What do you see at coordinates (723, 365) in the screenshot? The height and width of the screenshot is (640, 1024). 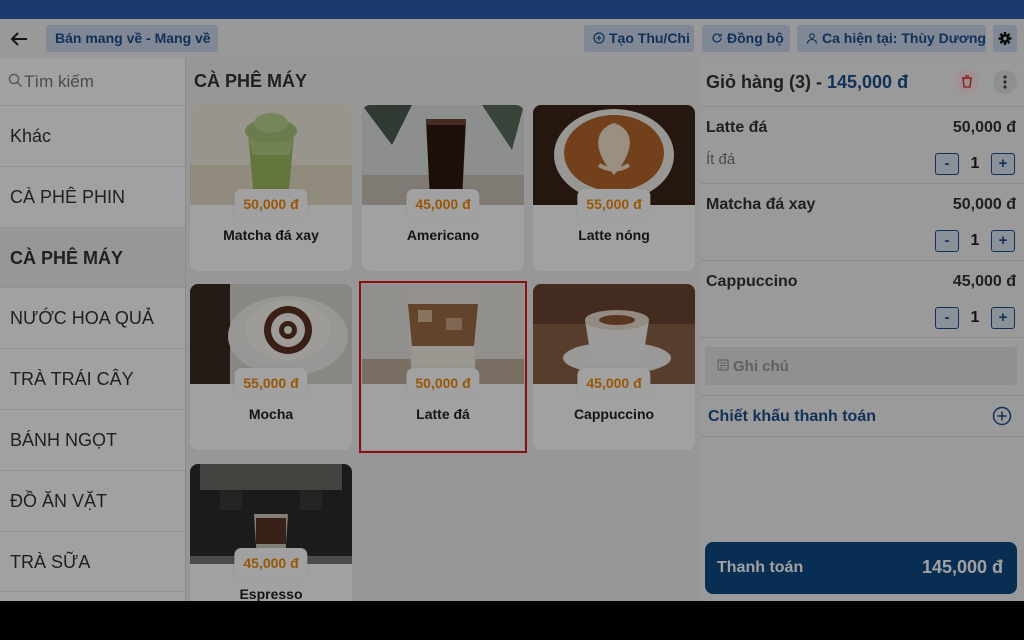 I see `note-icon` at bounding box center [723, 365].